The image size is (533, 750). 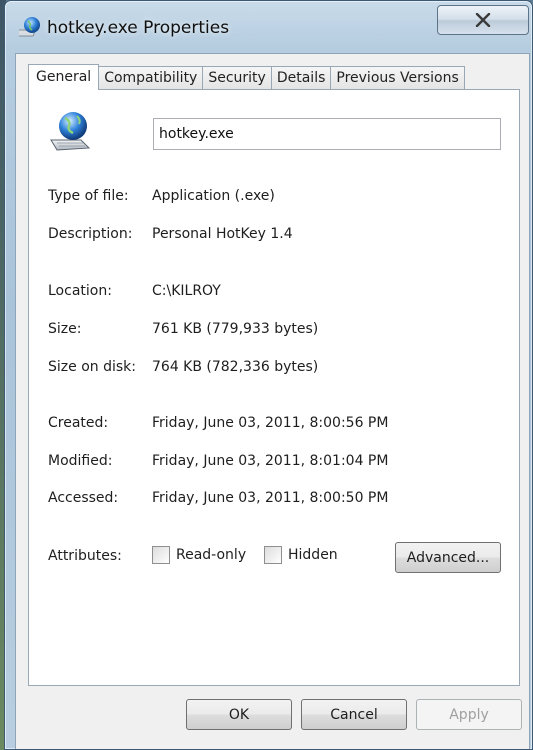 What do you see at coordinates (211, 555) in the screenshot?
I see `read-only-label: Read-only` at bounding box center [211, 555].